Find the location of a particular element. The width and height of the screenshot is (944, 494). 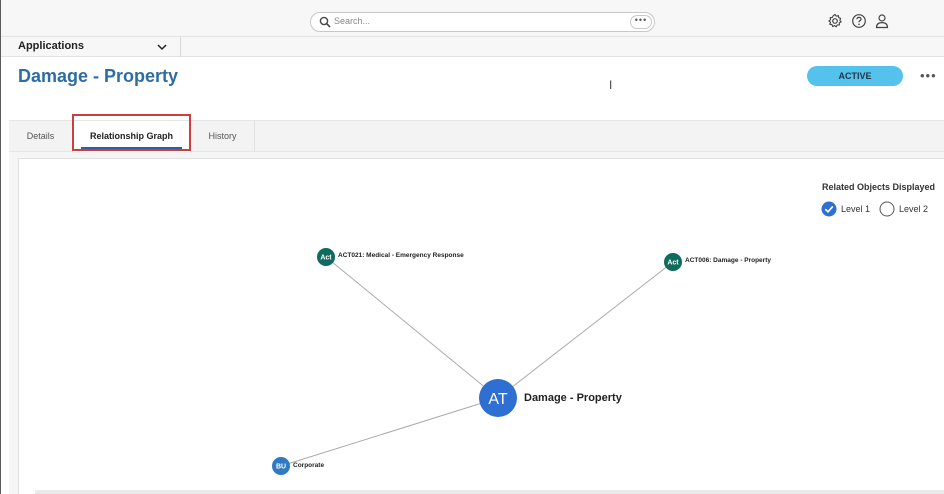

node-corporate: BU is located at coordinates (281, 466).